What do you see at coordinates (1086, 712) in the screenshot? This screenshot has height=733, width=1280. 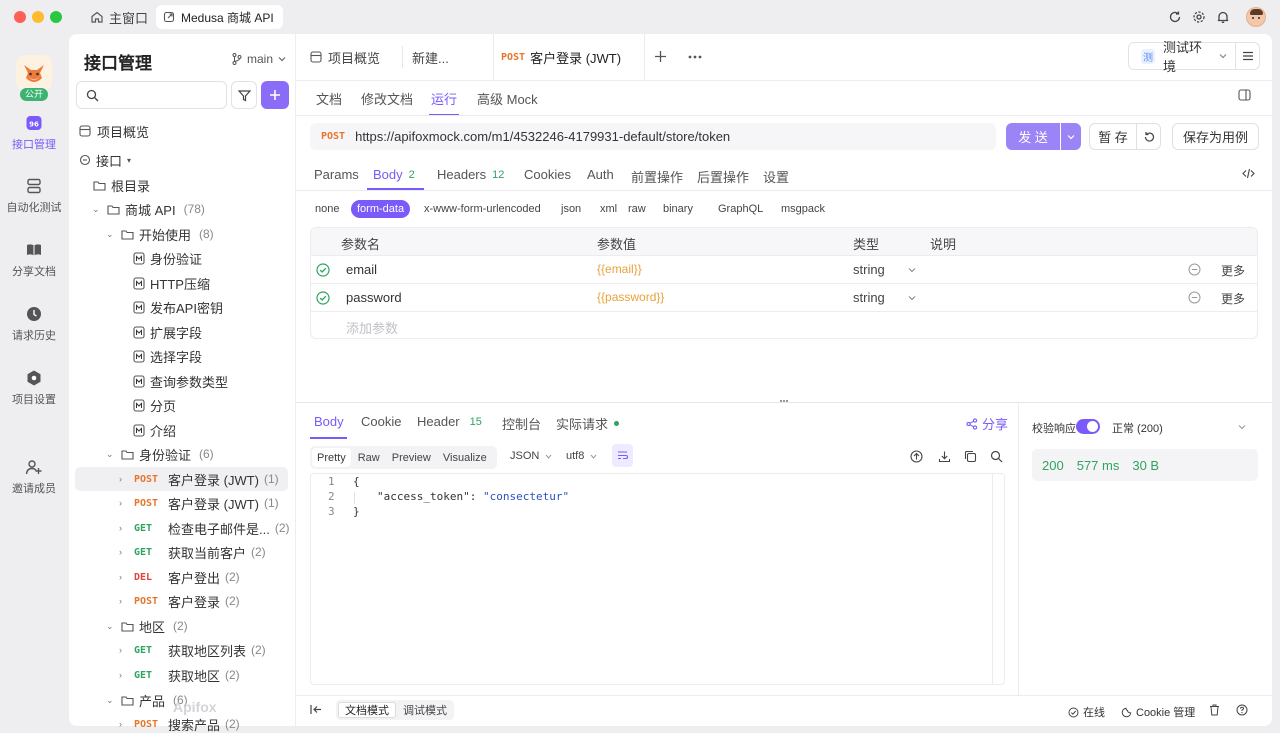 I see `online-status: 在线` at bounding box center [1086, 712].